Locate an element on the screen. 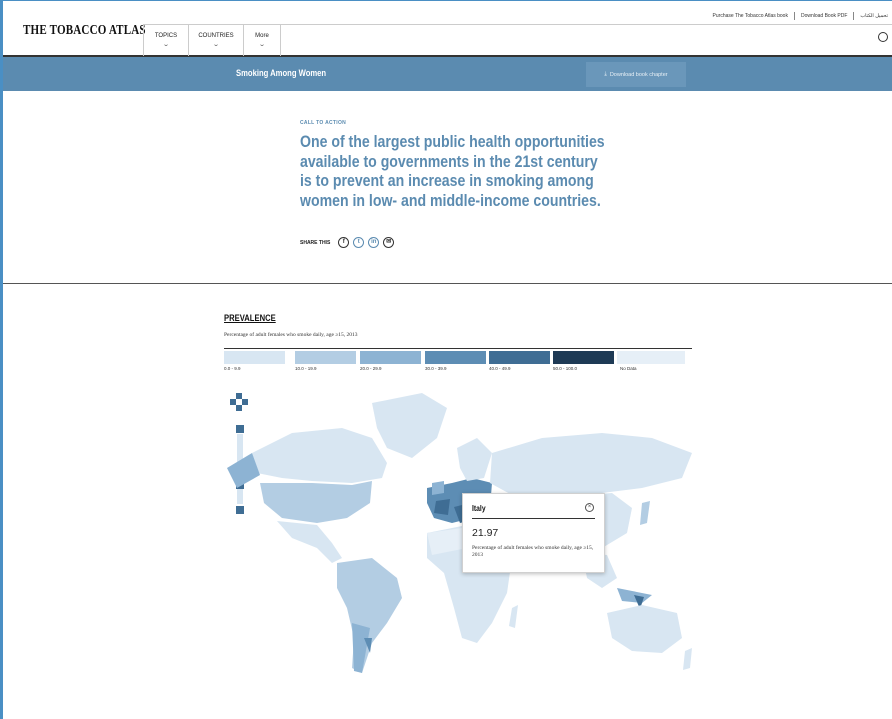 The width and height of the screenshot is (892, 719). share-bar: SHARE THIS f t in ✉ is located at coordinates (347, 242).